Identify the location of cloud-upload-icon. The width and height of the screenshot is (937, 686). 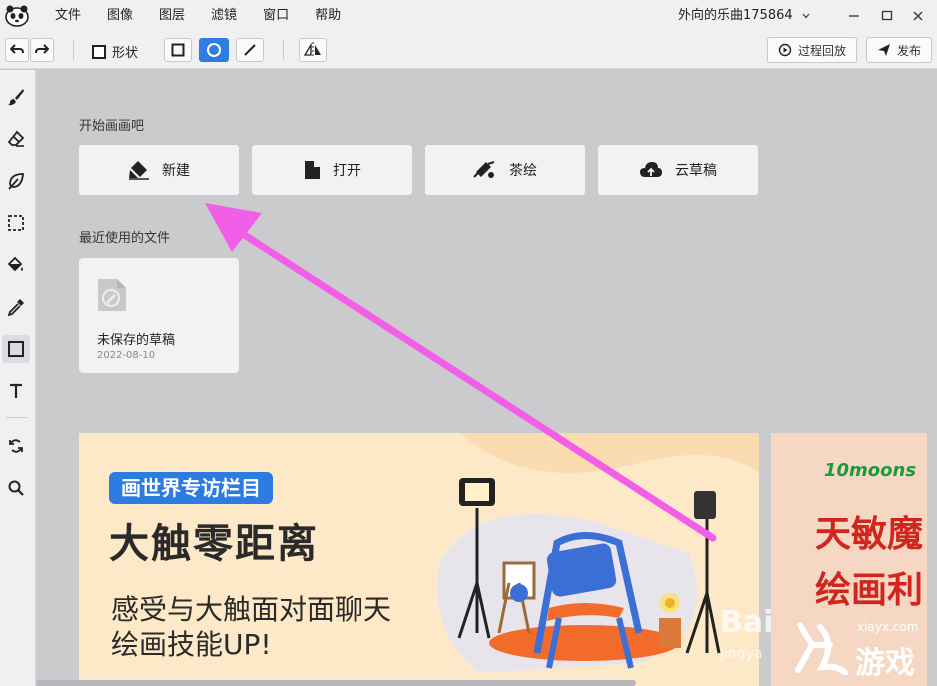
(651, 169).